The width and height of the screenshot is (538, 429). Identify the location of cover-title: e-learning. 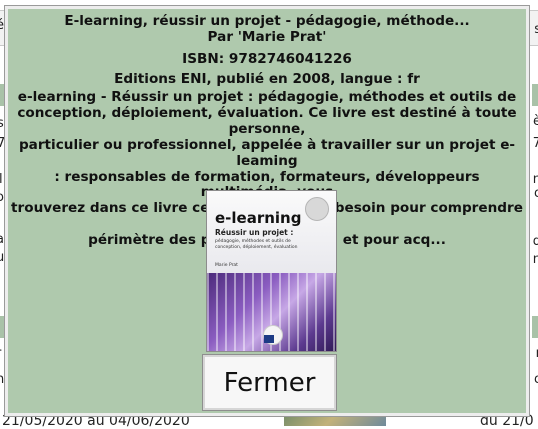
(258, 218).